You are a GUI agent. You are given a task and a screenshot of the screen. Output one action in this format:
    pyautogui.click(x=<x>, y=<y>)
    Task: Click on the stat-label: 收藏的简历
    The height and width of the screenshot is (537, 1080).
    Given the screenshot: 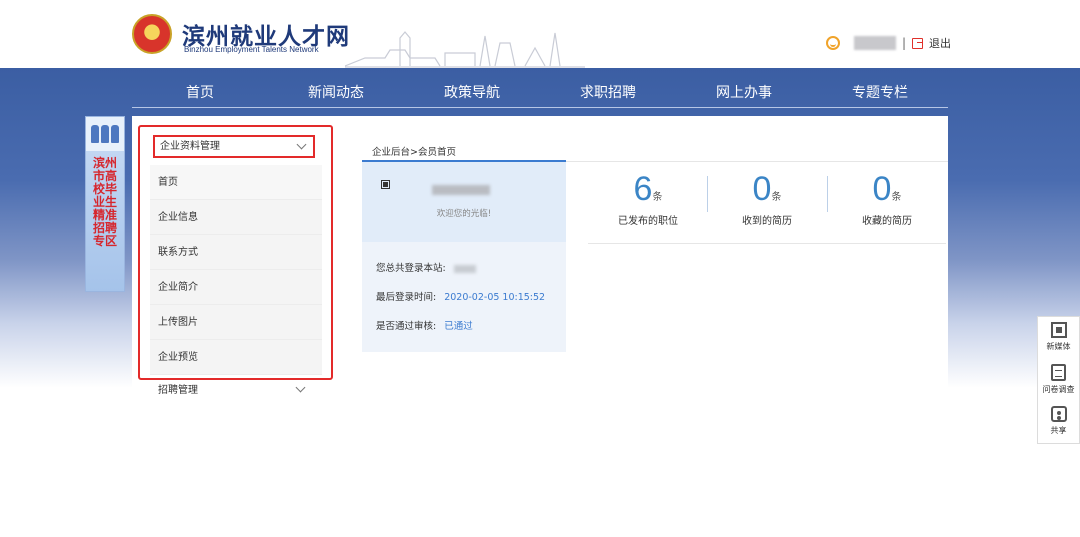 What is the action you would take?
    pyautogui.click(x=887, y=221)
    